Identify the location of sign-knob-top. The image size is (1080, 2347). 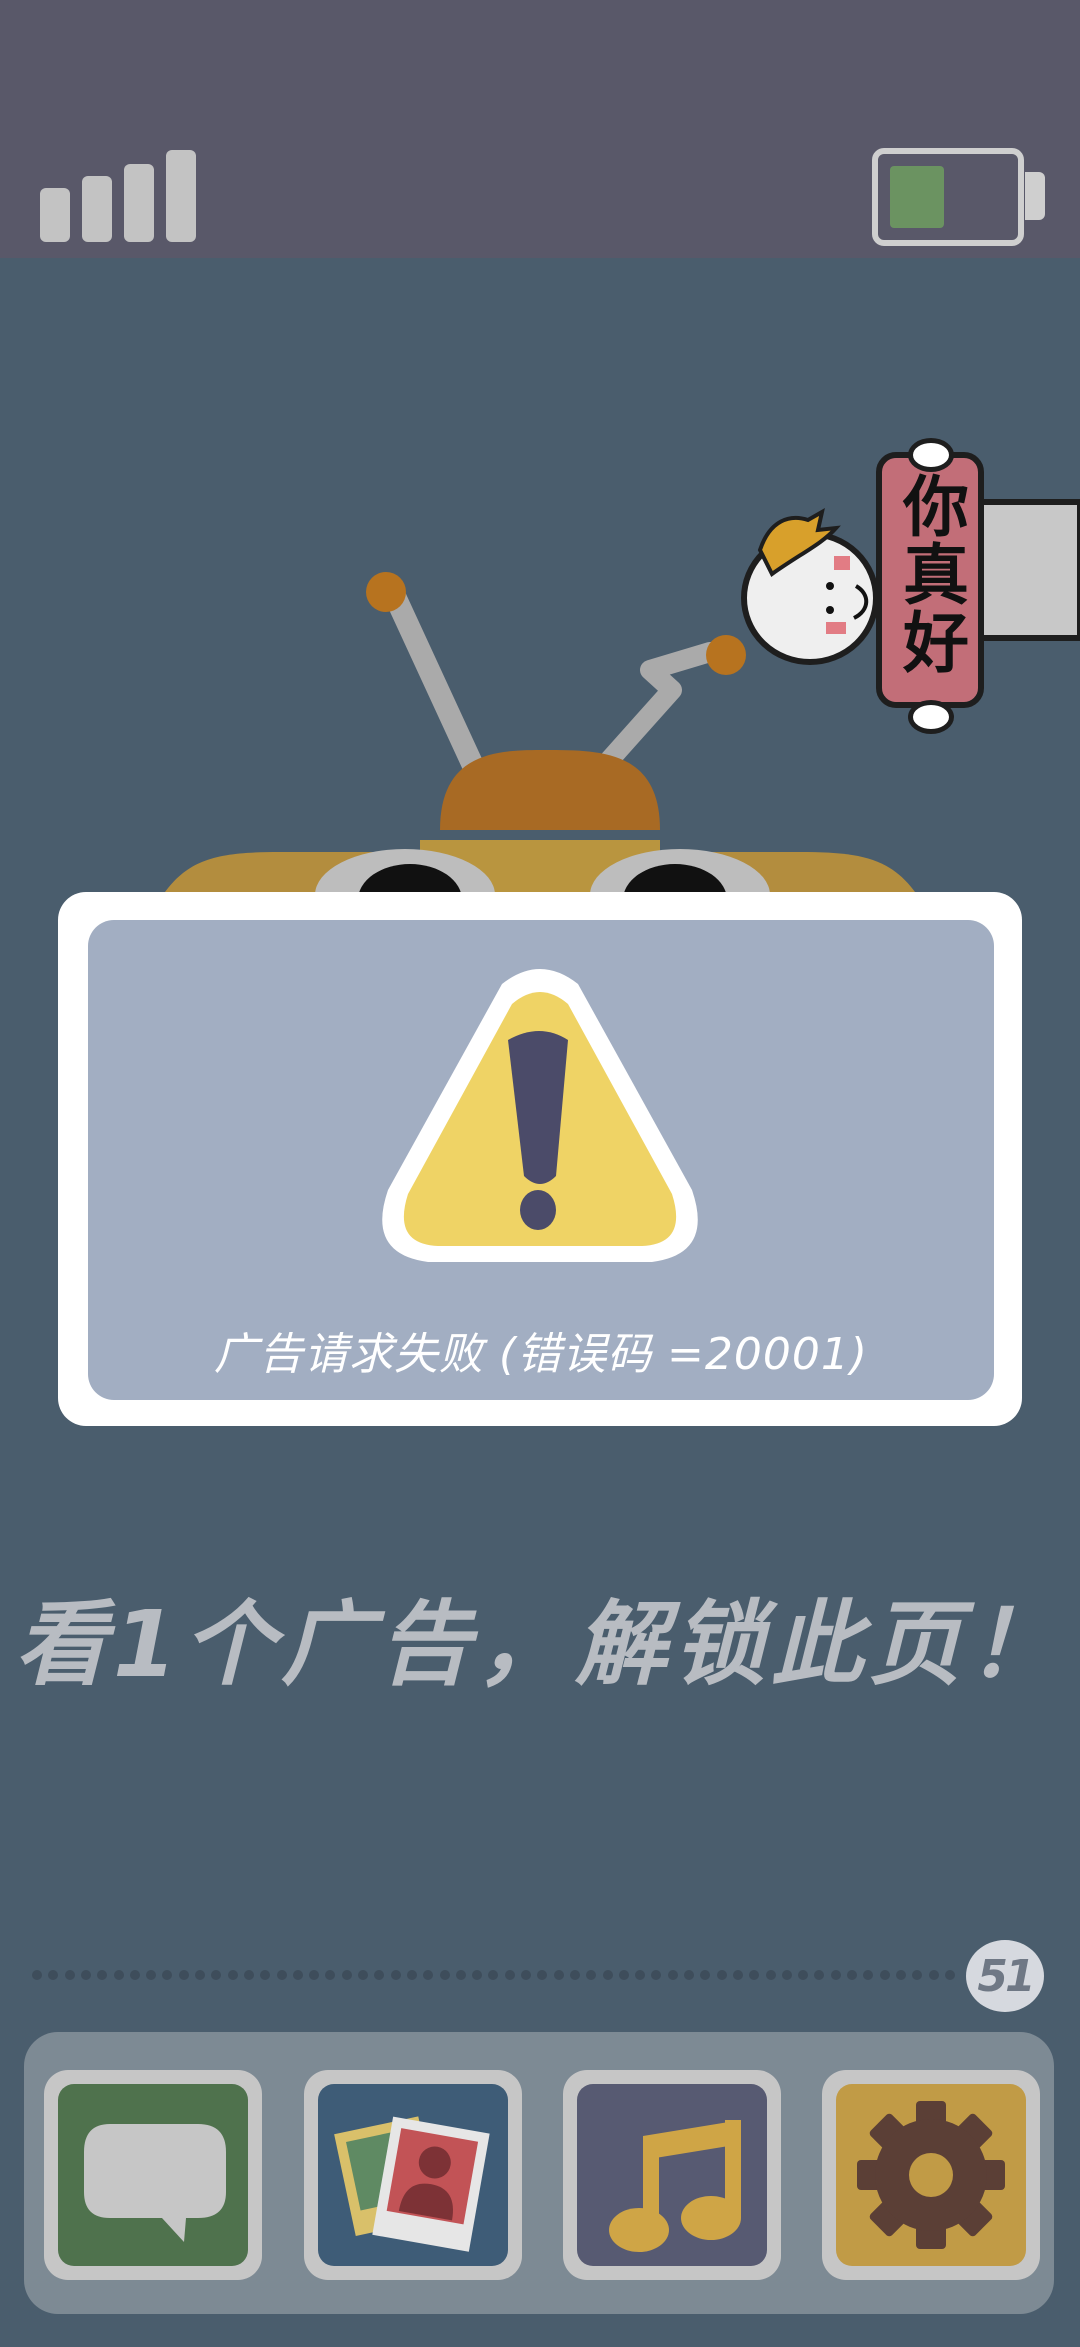
(931, 455).